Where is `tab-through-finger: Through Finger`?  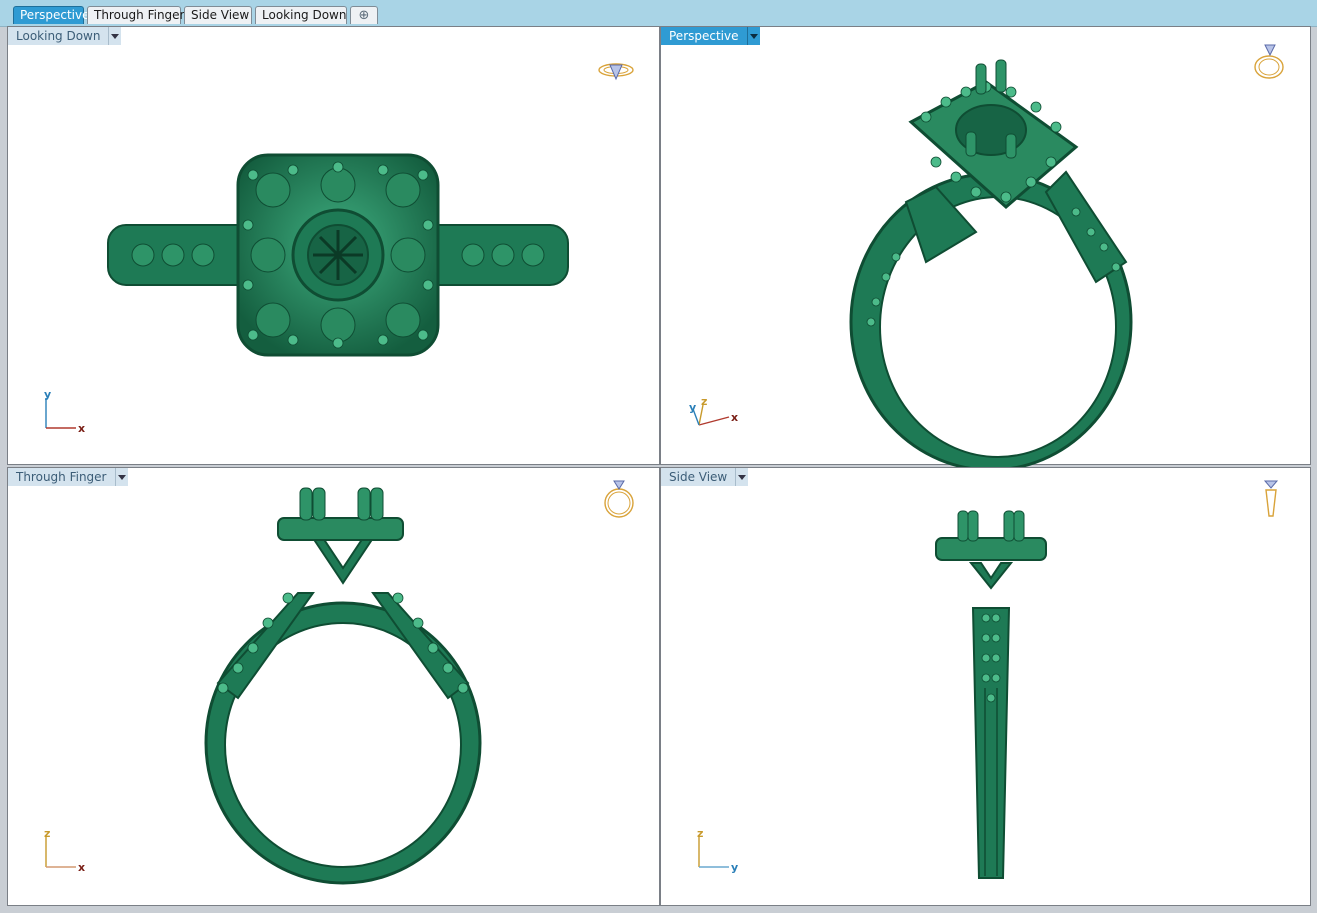
tab-through-finger: Through Finger is located at coordinates (136, 15).